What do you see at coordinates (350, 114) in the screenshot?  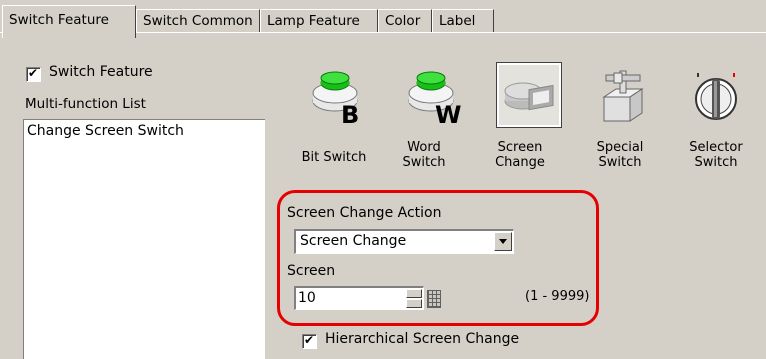 I see `svg-text: B` at bounding box center [350, 114].